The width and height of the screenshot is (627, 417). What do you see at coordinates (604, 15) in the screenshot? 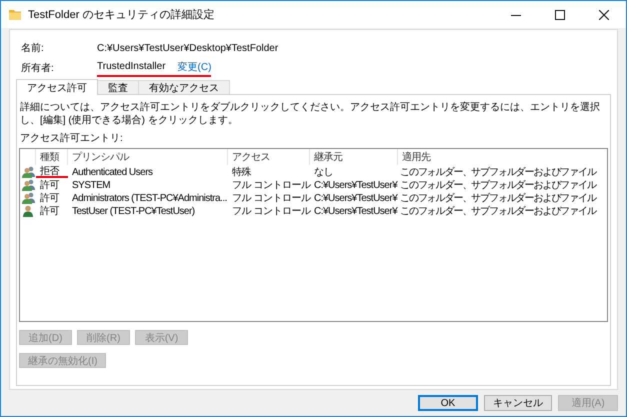
I see `close-icon` at bounding box center [604, 15].